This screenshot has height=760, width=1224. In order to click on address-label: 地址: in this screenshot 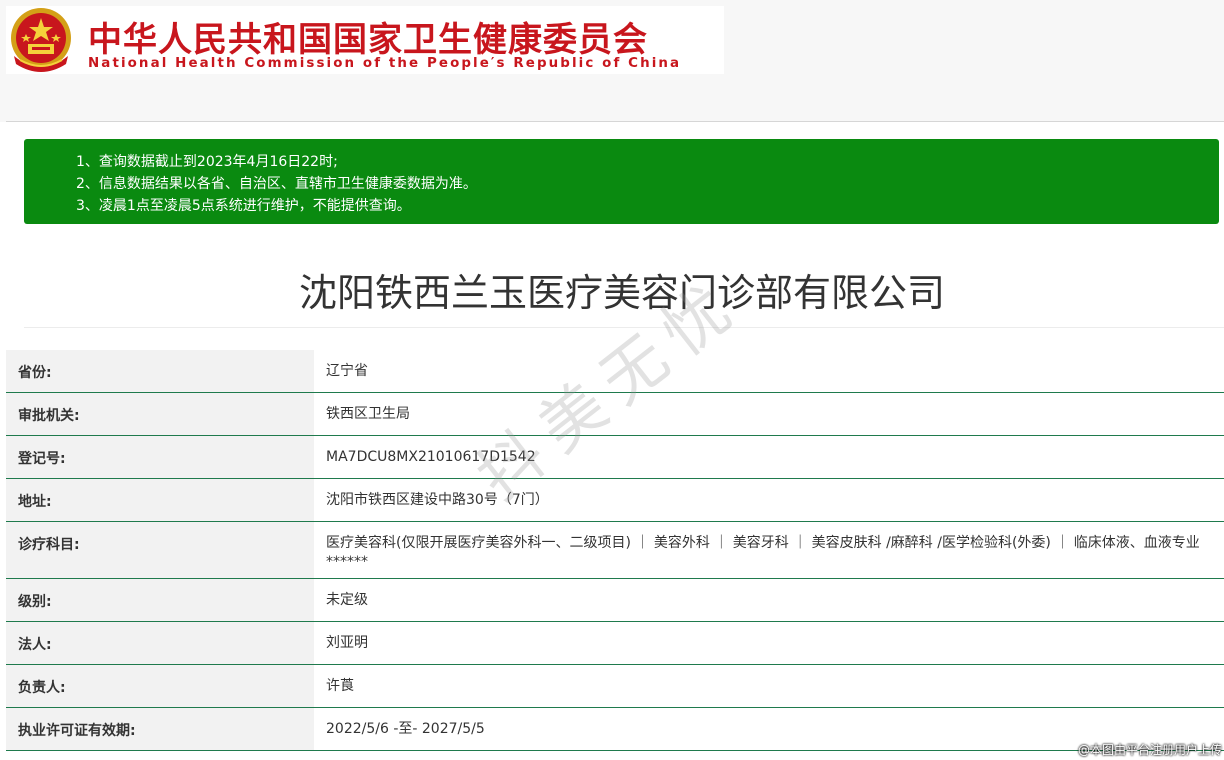, I will do `click(160, 500)`.